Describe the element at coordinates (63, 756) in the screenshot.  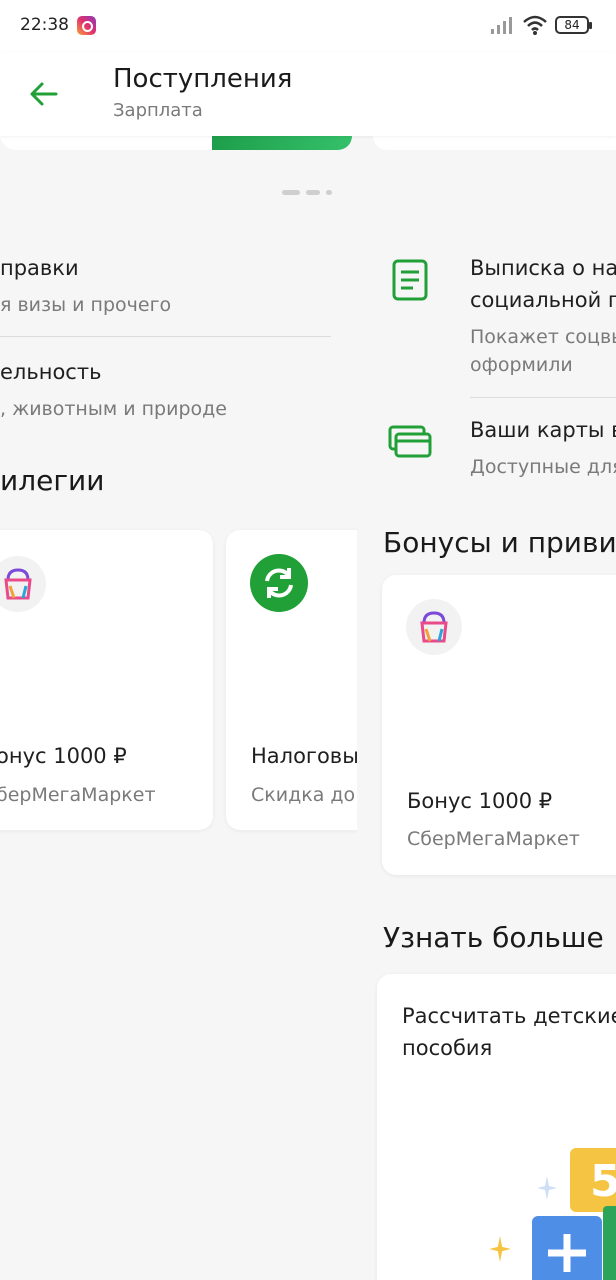
I see `card-title: онус 1000 ₽` at that location.